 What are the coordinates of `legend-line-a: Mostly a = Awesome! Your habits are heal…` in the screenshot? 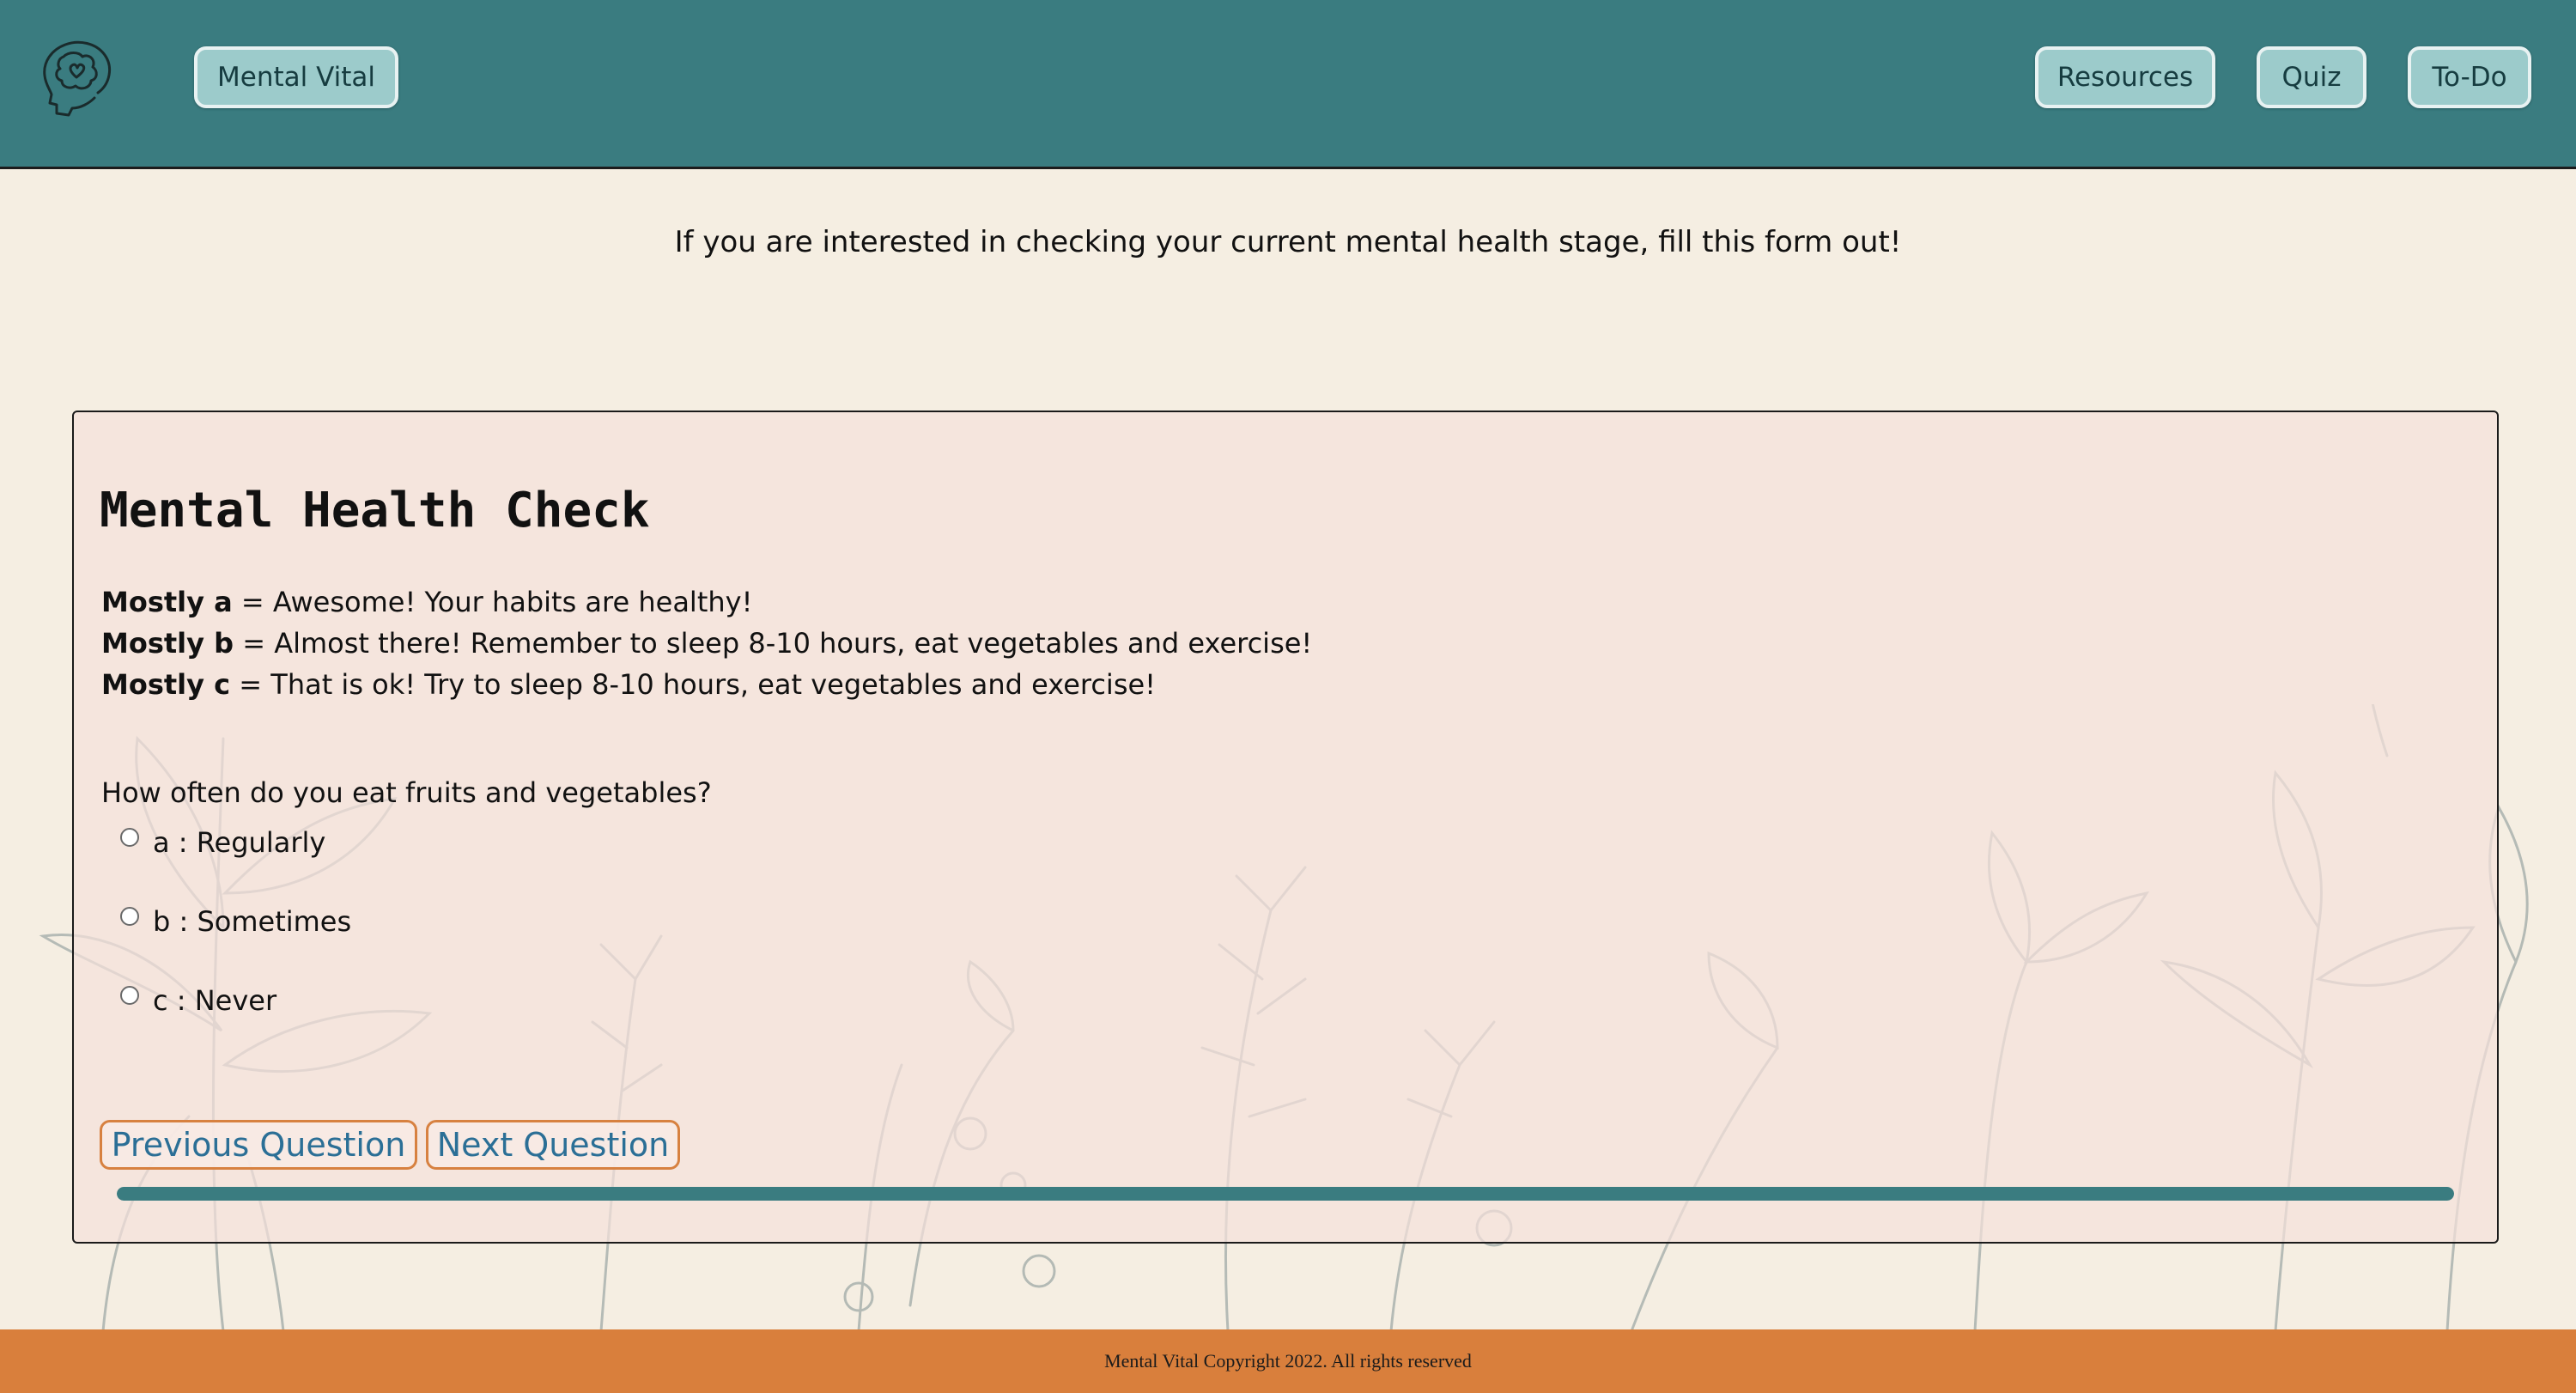 It's located at (426, 602).